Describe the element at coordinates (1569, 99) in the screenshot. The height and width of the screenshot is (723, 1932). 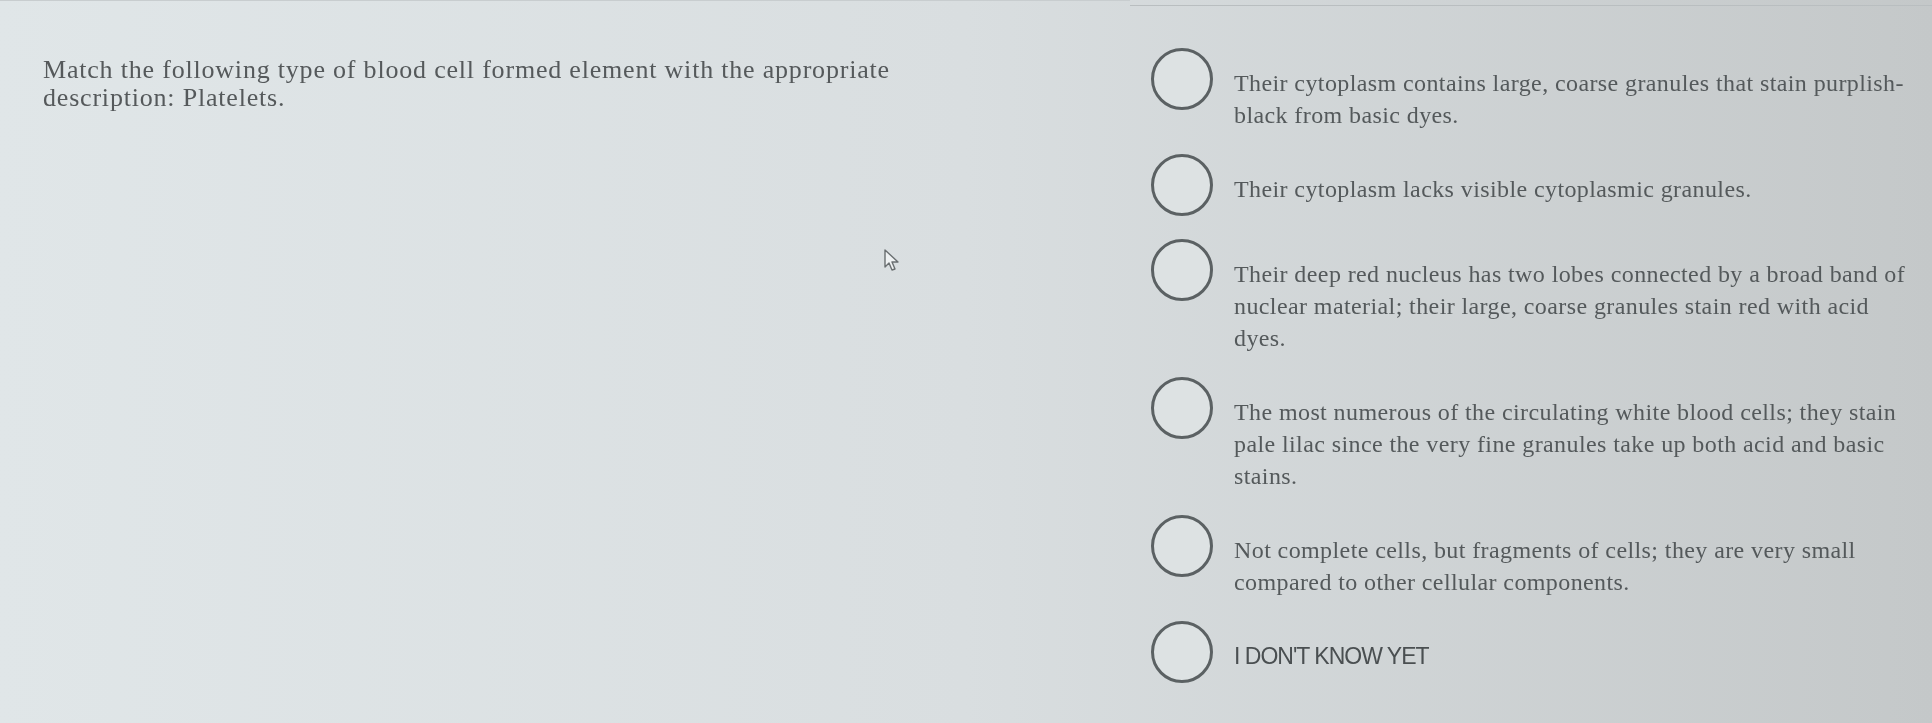
I see `option-label: Their cytoplasm contains large, coarse granules that stain purplish-black from basic dyes.` at that location.